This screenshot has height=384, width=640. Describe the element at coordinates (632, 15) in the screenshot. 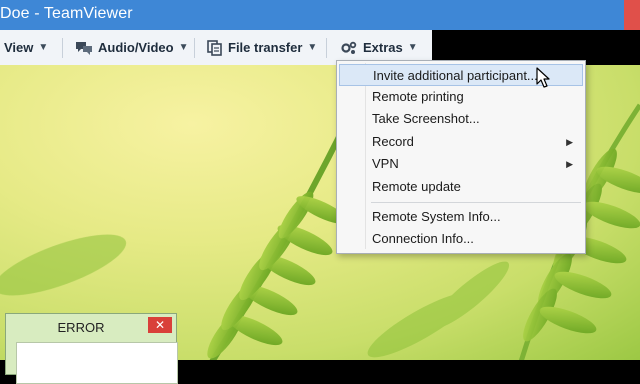

I see `window-close-button` at that location.